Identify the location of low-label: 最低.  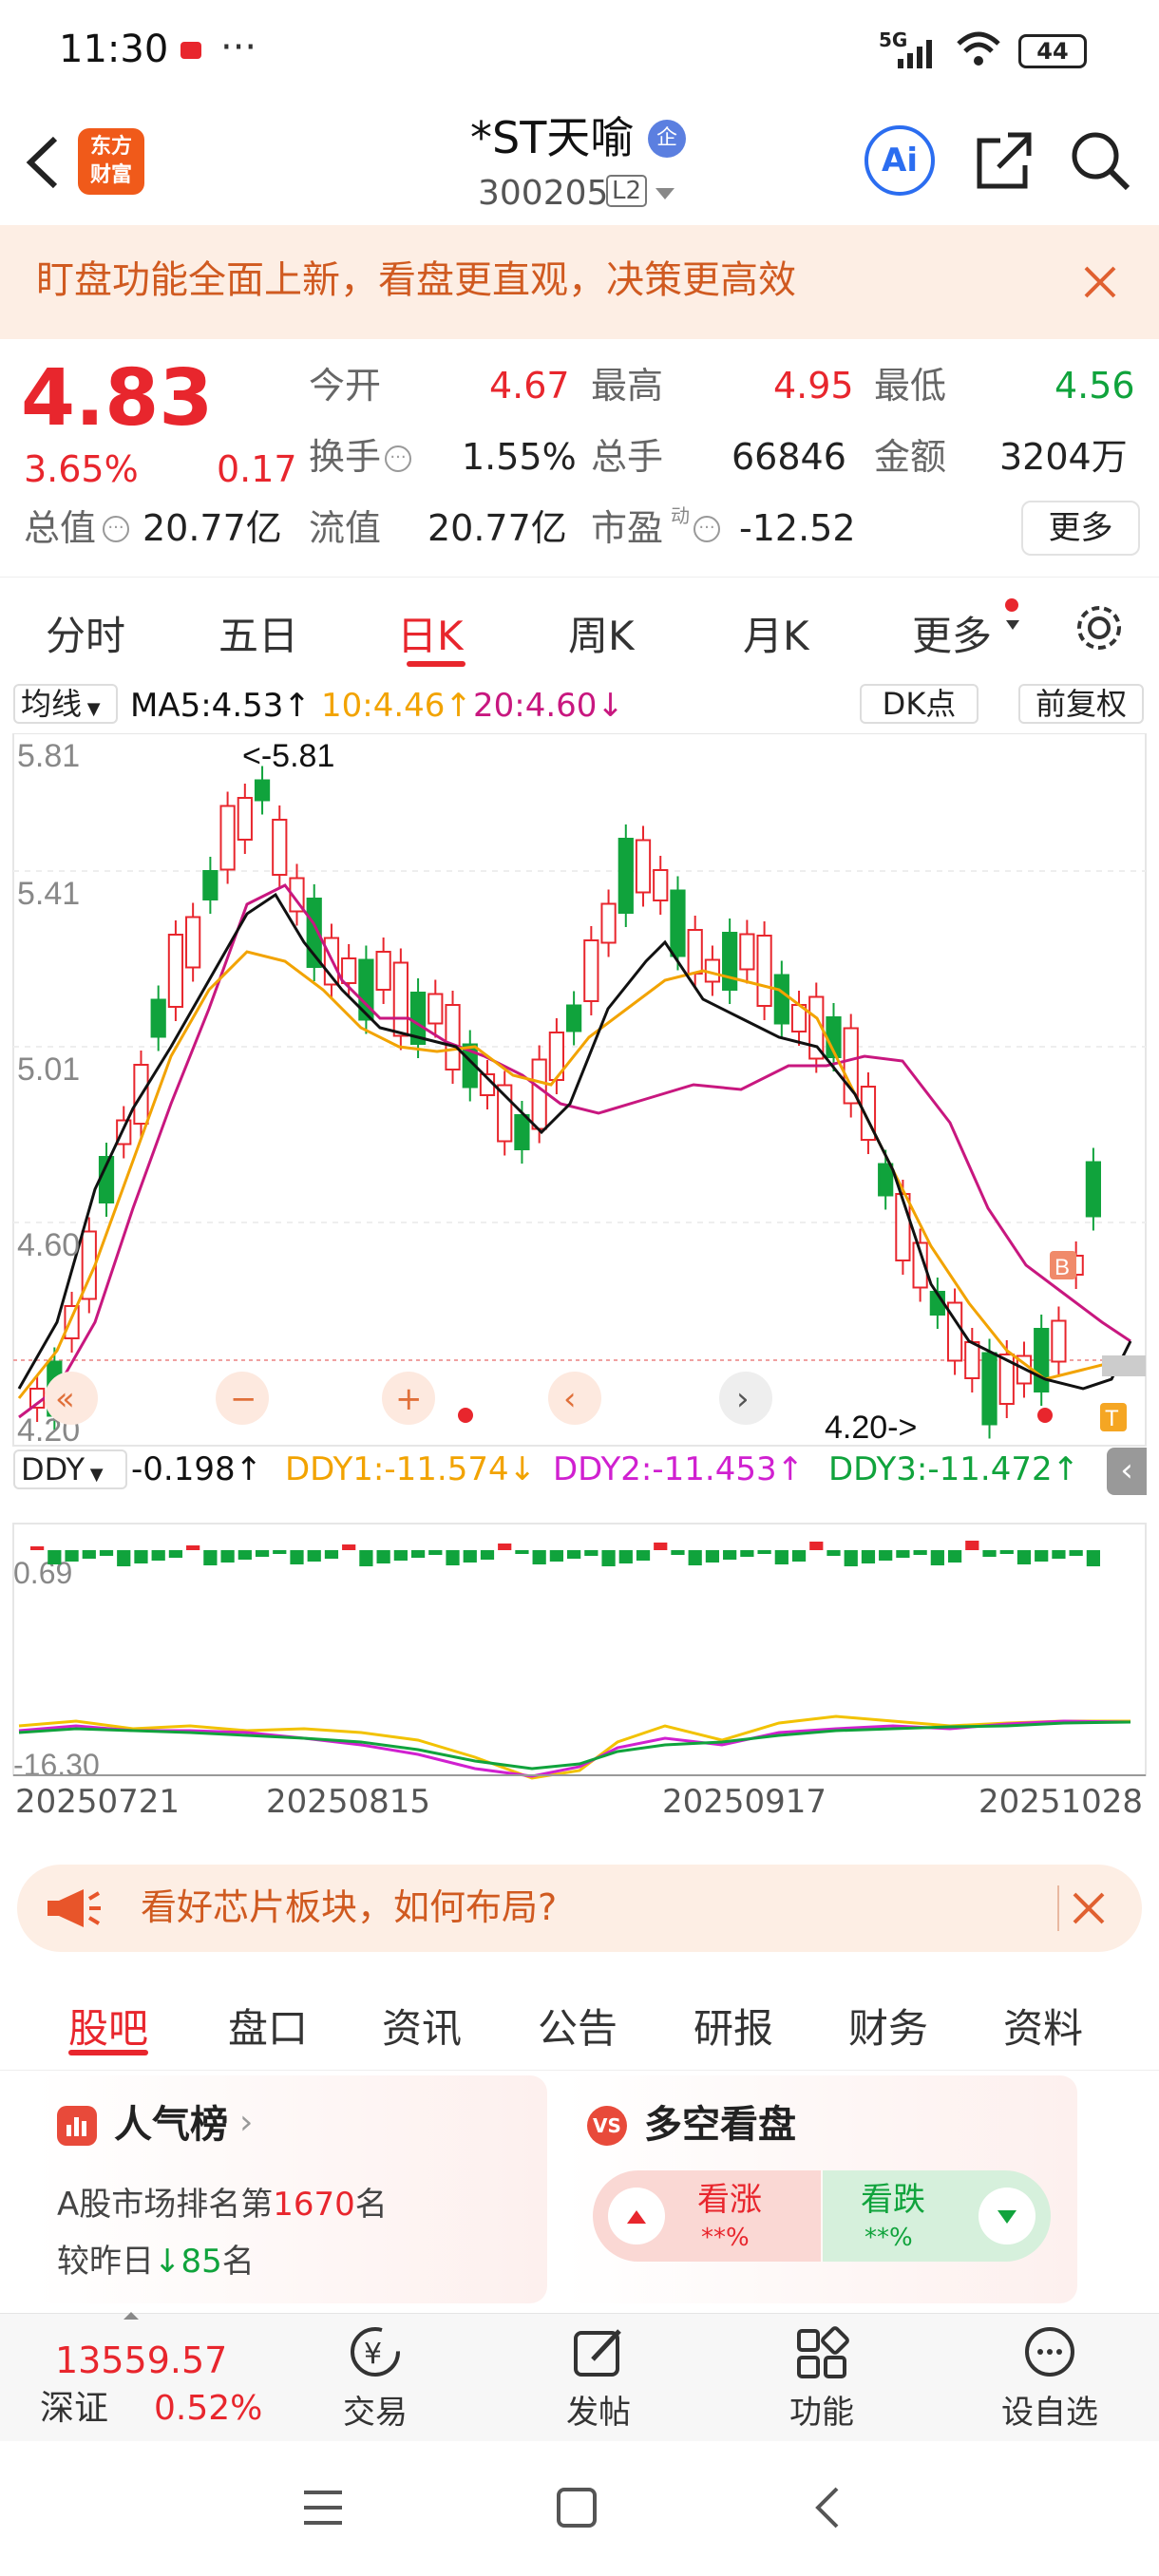
(910, 386).